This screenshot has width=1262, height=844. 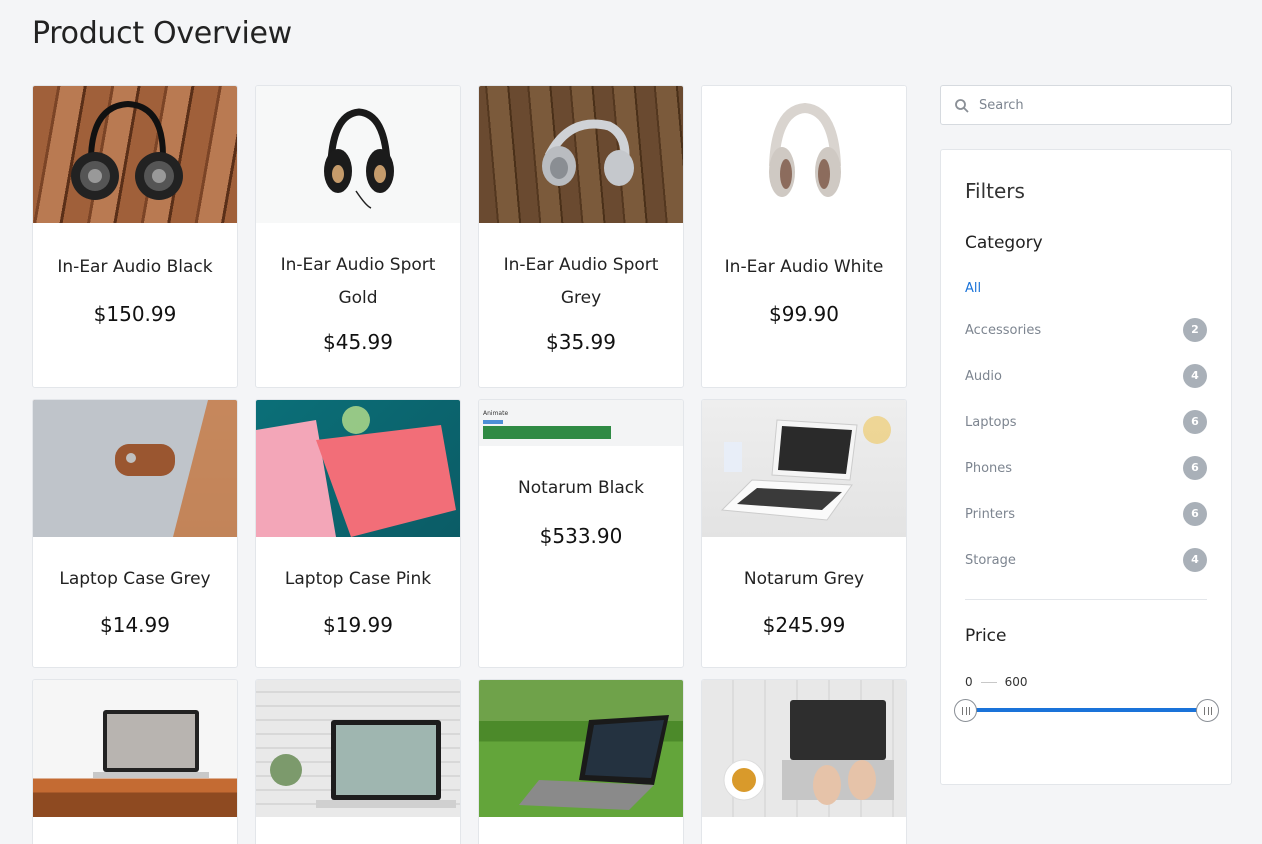 What do you see at coordinates (1086, 377) in the screenshot?
I see `category-item-audio: Audio 4` at bounding box center [1086, 377].